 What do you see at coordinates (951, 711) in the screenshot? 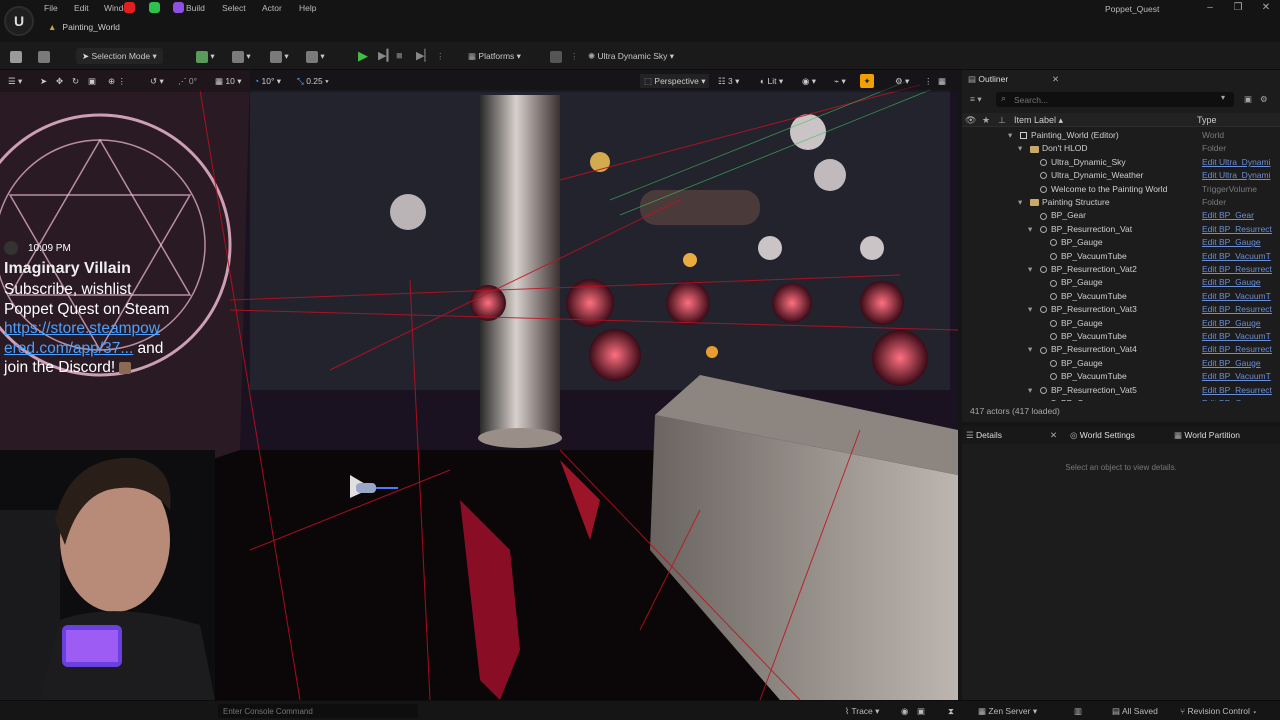
I see `derived-data-icon: ⧗` at bounding box center [951, 711].